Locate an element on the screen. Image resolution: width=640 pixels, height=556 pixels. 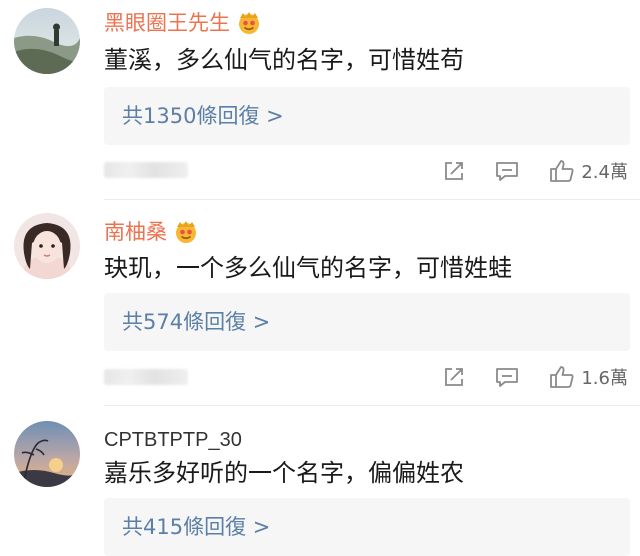
comment-text: 嘉乐多好听的一个名字，偏偏姓农 is located at coordinates (284, 473).